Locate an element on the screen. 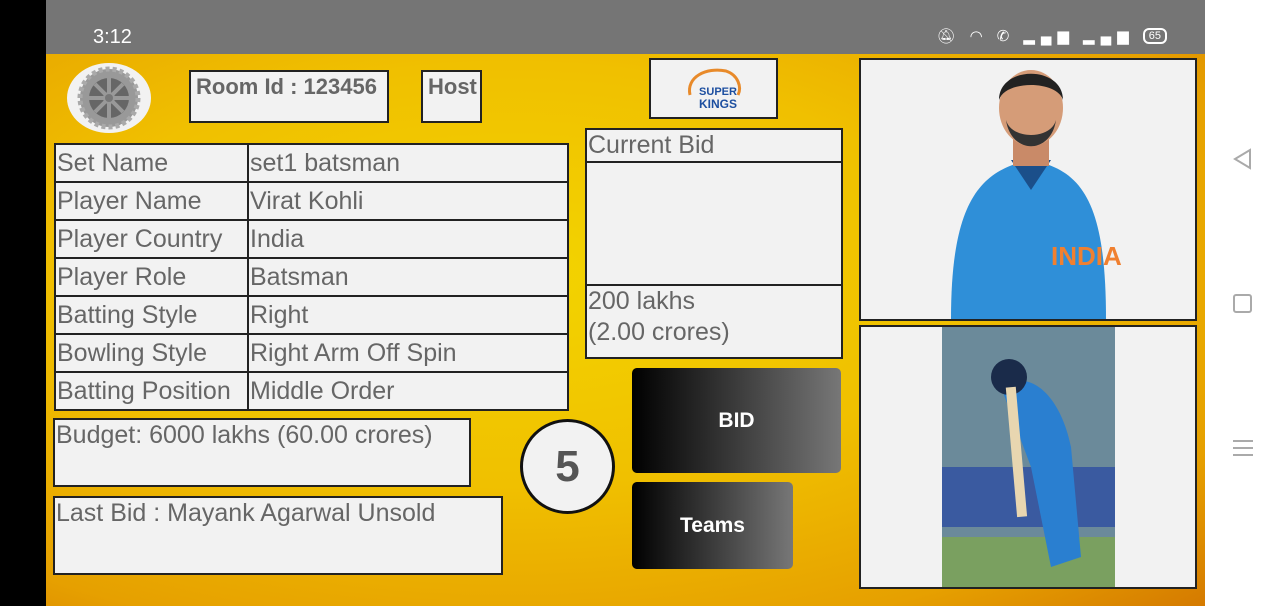 This screenshot has width=1280, height=606. row-label: Player Country is located at coordinates (151, 239).